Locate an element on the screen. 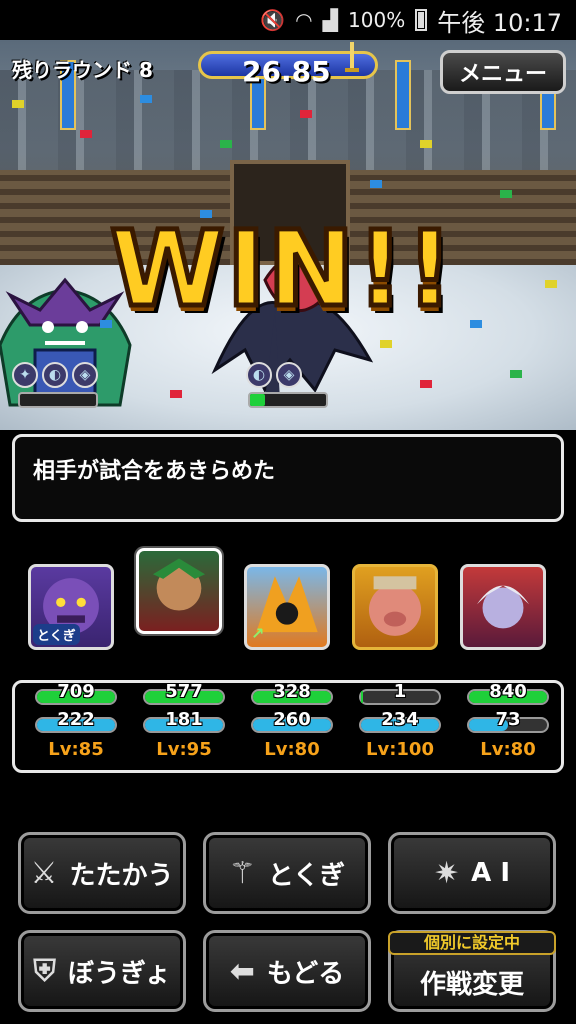 The width and height of the screenshot is (576, 1024). hp-value: 328 is located at coordinates (292, 691).